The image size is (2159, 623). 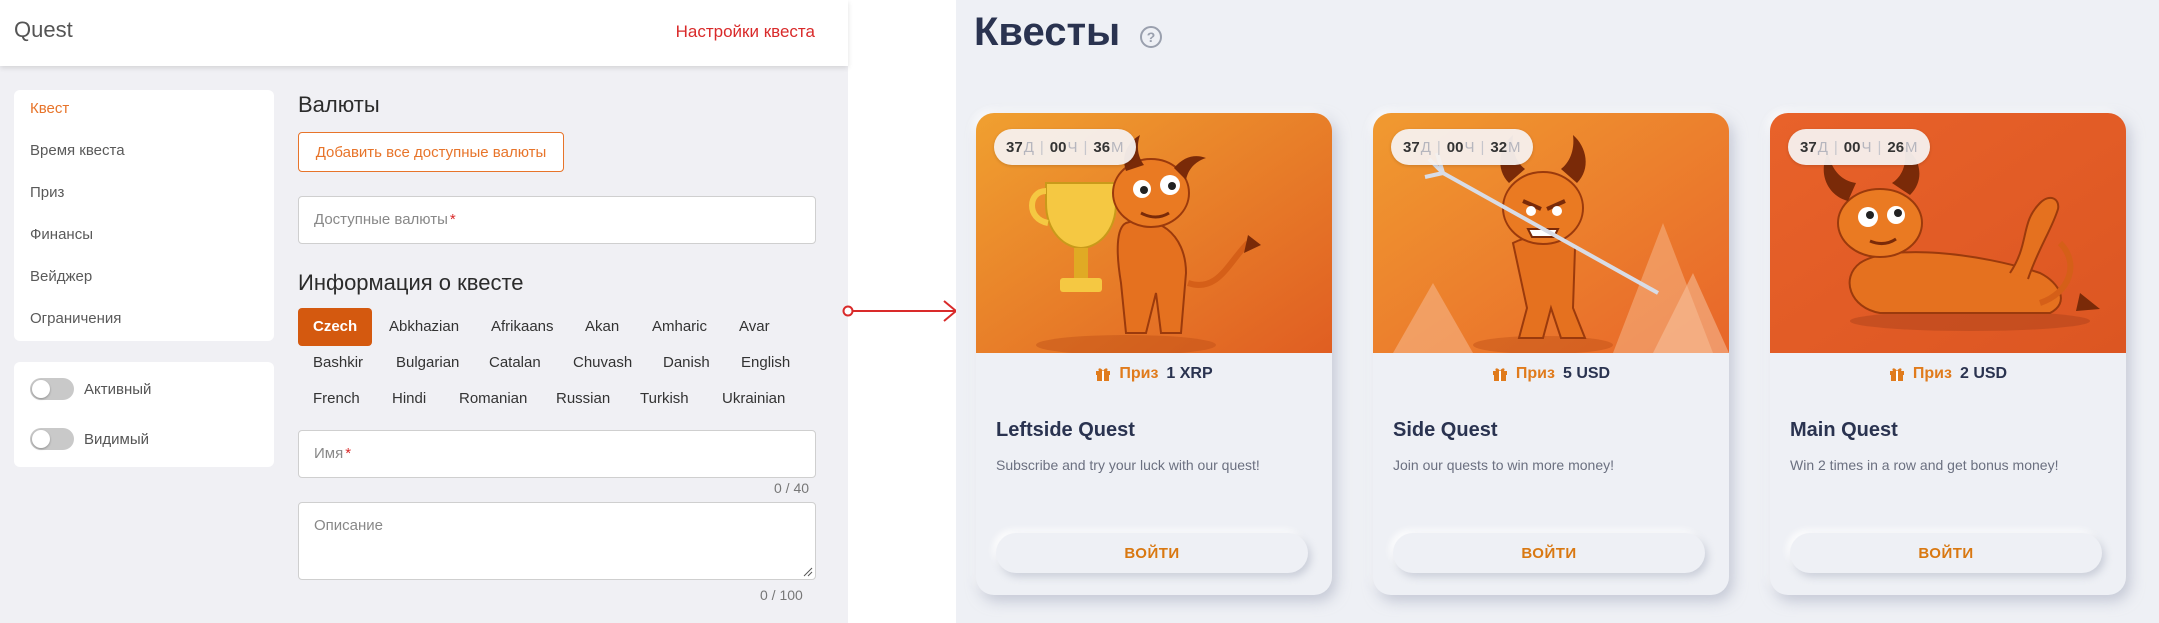 What do you see at coordinates (431, 152) in the screenshot?
I see `add-all-currencies-button: Добавить все доступные валюты` at bounding box center [431, 152].